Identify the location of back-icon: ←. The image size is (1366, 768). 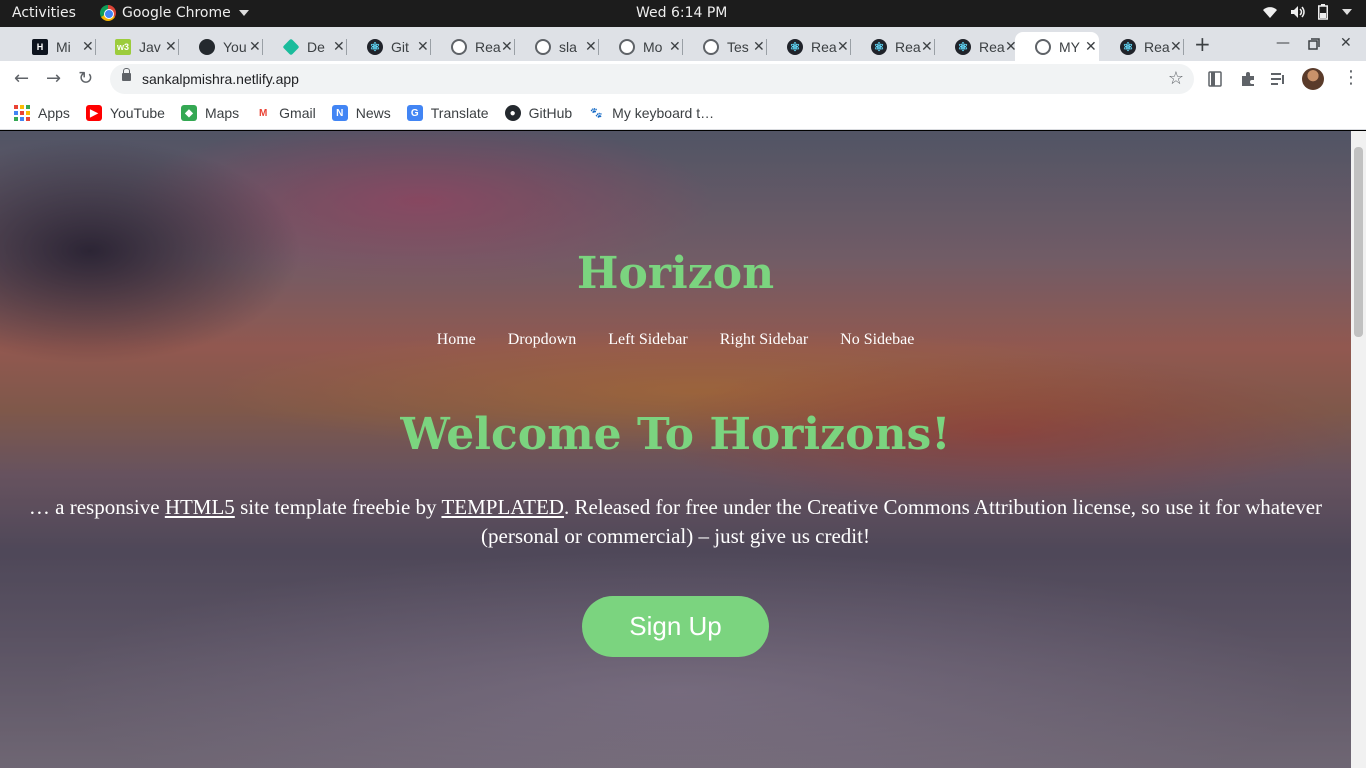
(21, 78).